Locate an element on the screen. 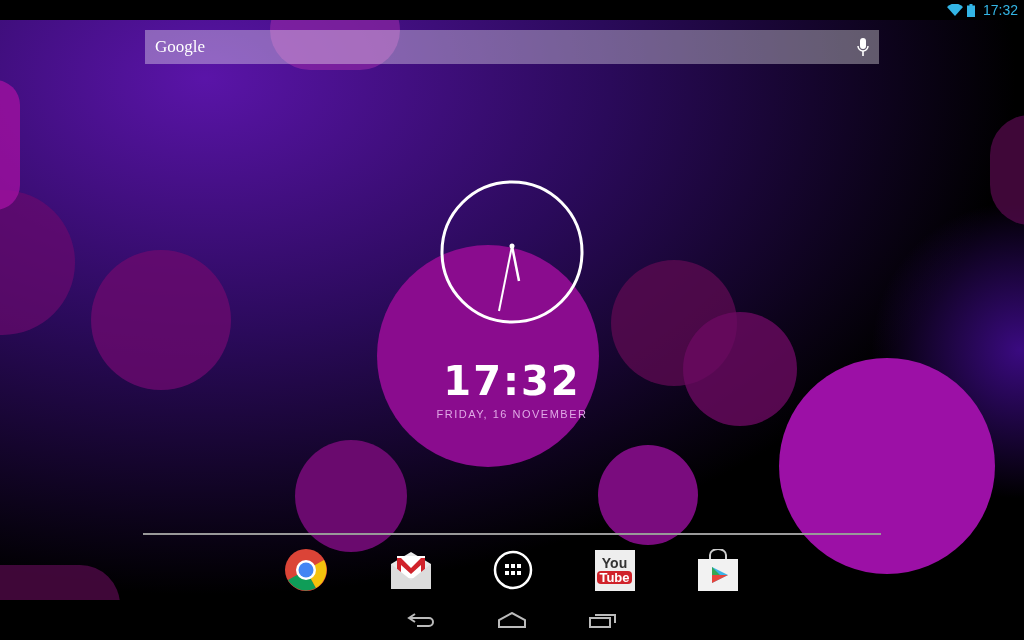 This screenshot has width=1024, height=640. home-icon is located at coordinates (512, 620).